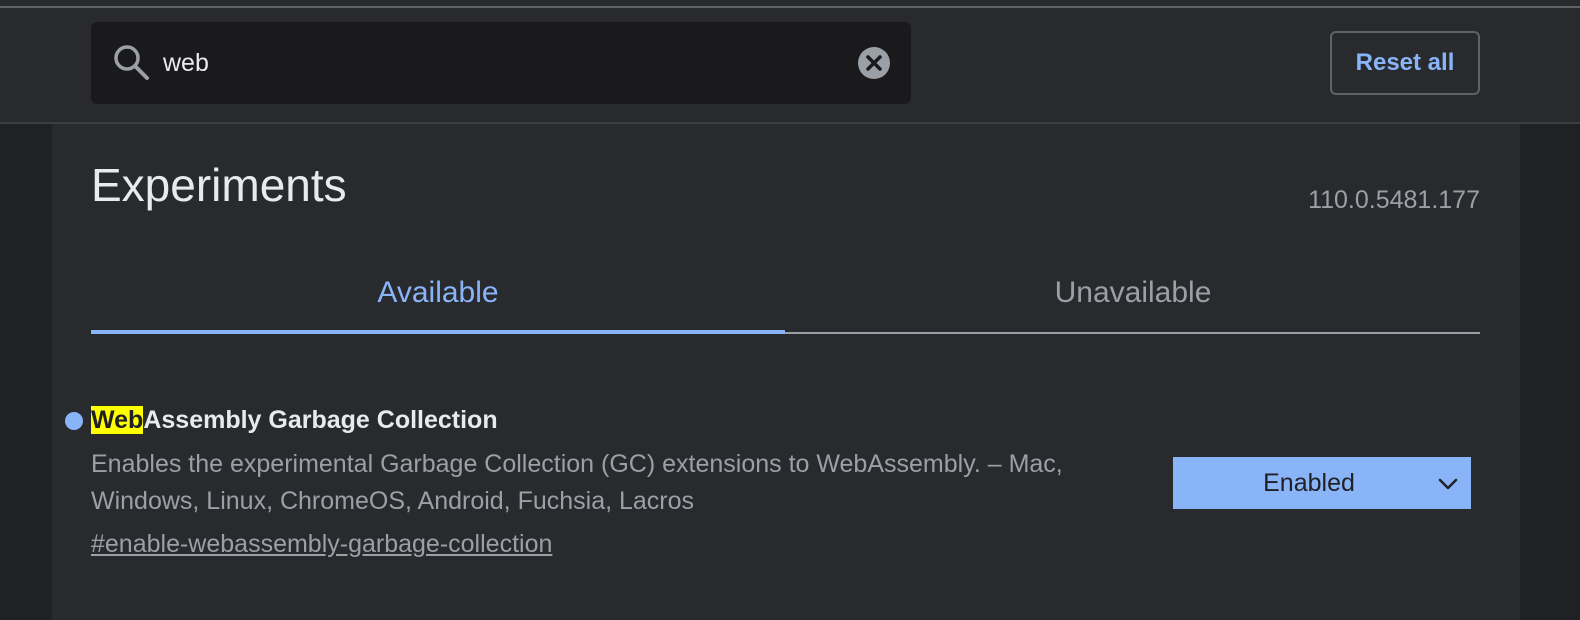 This screenshot has width=1580, height=620. What do you see at coordinates (508, 63) in the screenshot?
I see `search-input` at bounding box center [508, 63].